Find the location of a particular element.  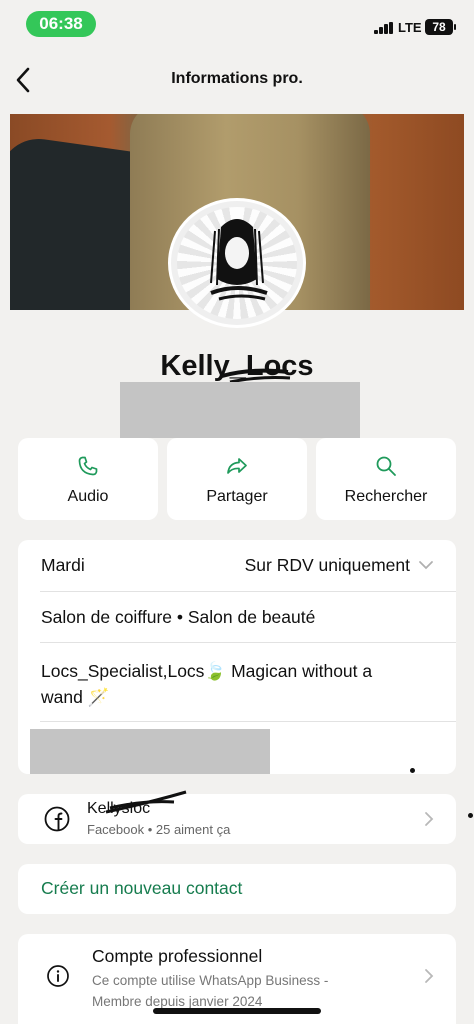

network-label: LTE is located at coordinates (410, 27).